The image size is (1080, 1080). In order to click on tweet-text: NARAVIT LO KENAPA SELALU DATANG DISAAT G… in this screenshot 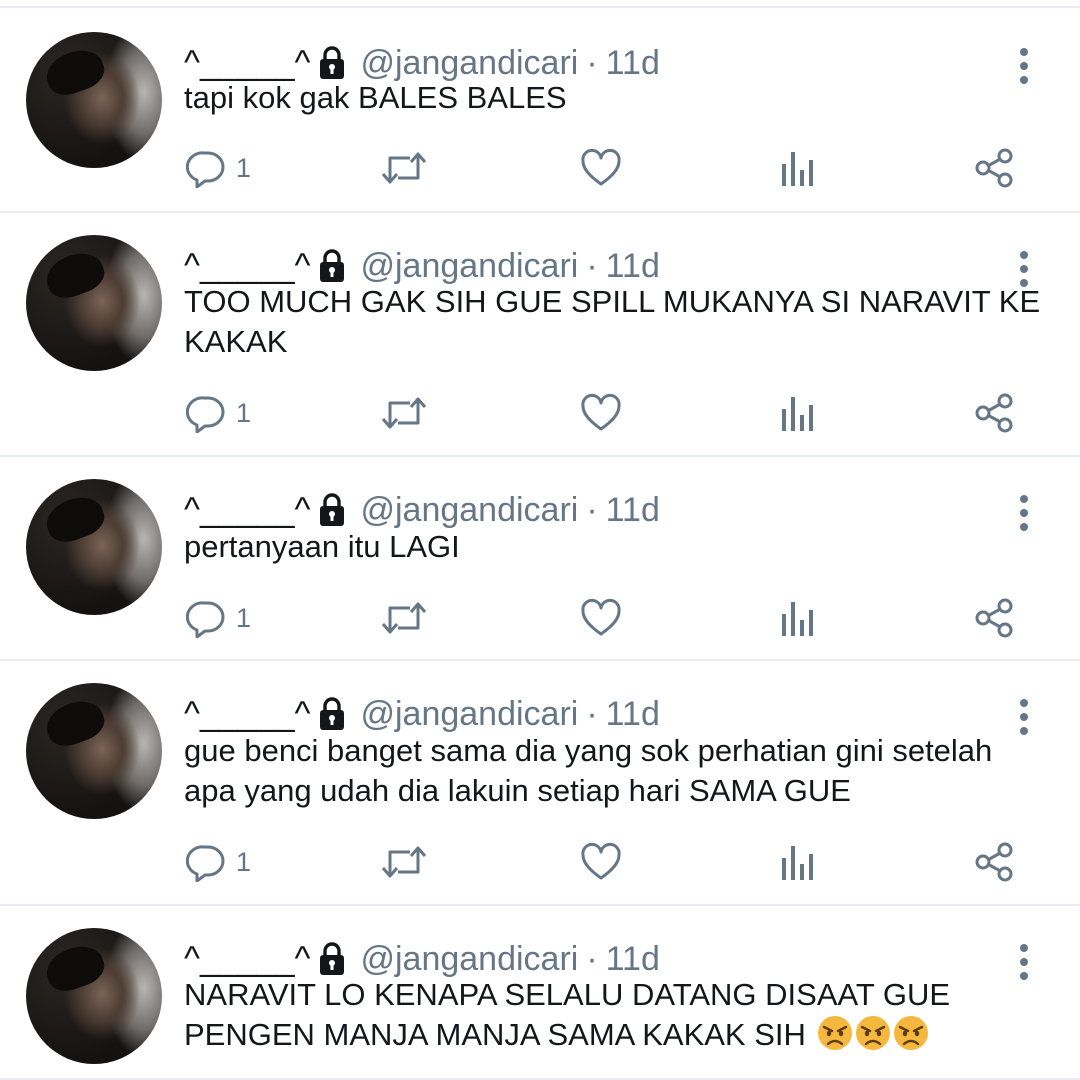, I will do `click(567, 994)`.